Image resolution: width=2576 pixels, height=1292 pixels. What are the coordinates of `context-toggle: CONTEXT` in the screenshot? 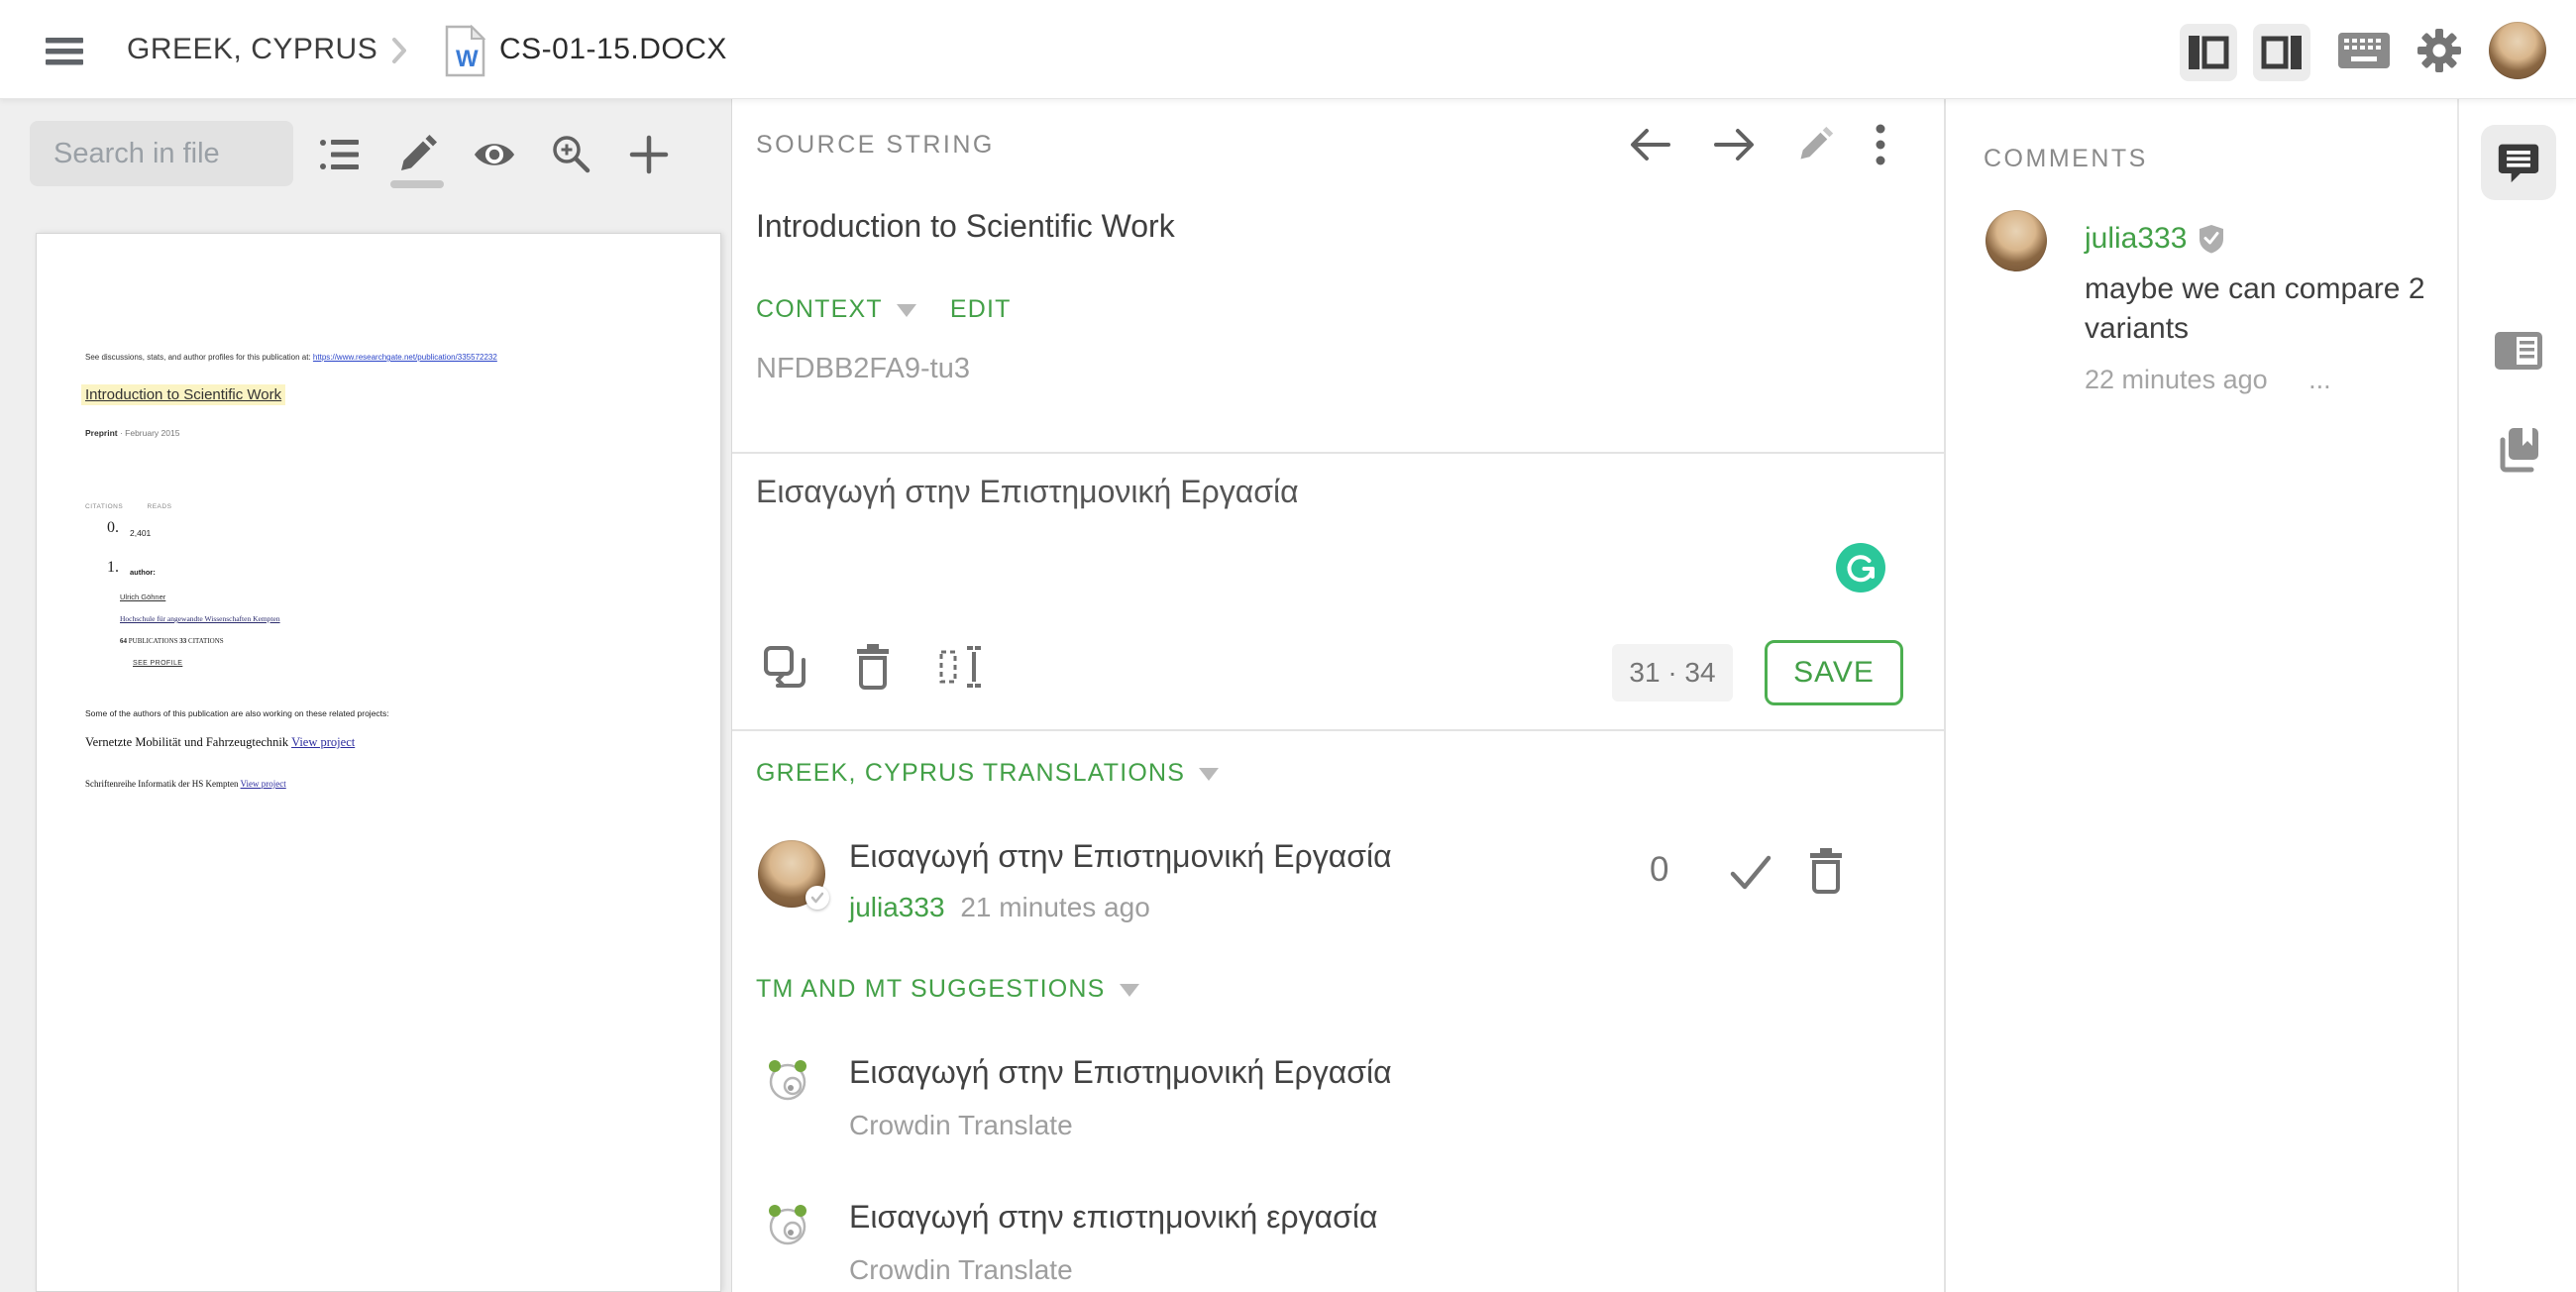 It's located at (819, 310).